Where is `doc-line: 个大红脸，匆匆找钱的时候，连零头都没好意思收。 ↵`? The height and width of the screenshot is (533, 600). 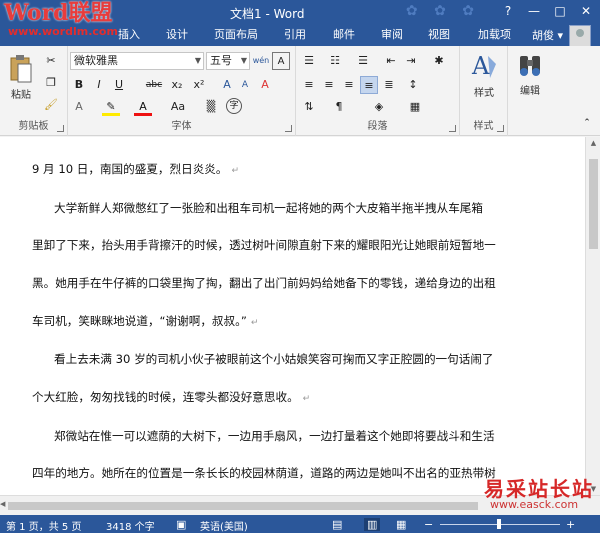
doc-line: 个大红脸，匆匆找钱的时候，连零头都没好意思收。 ↵ is located at coordinates (171, 397).